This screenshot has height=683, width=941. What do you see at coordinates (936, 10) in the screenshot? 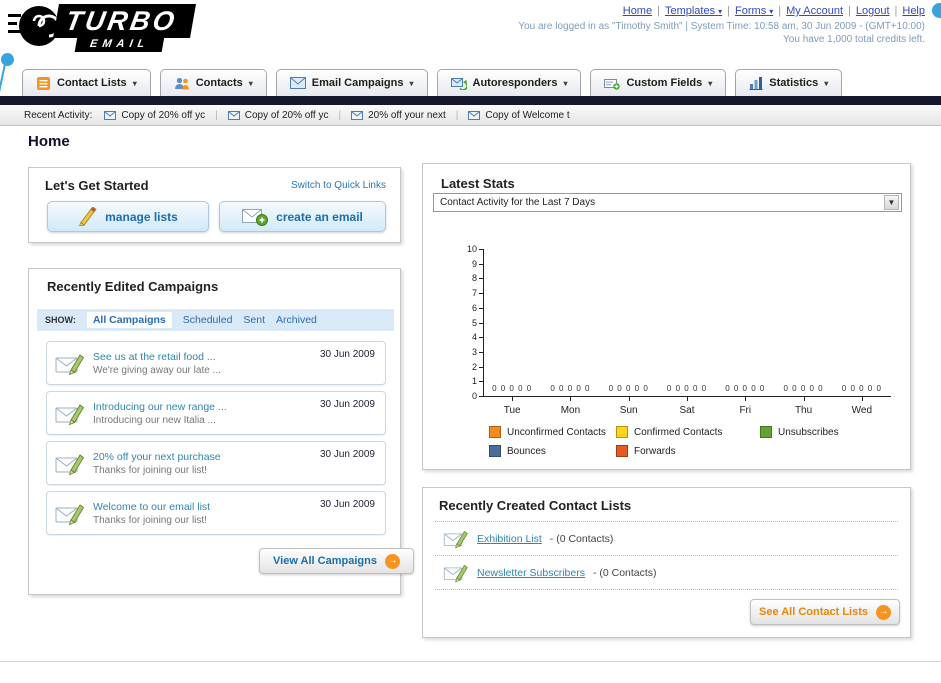
I see `decorative-dot-icon` at bounding box center [936, 10].